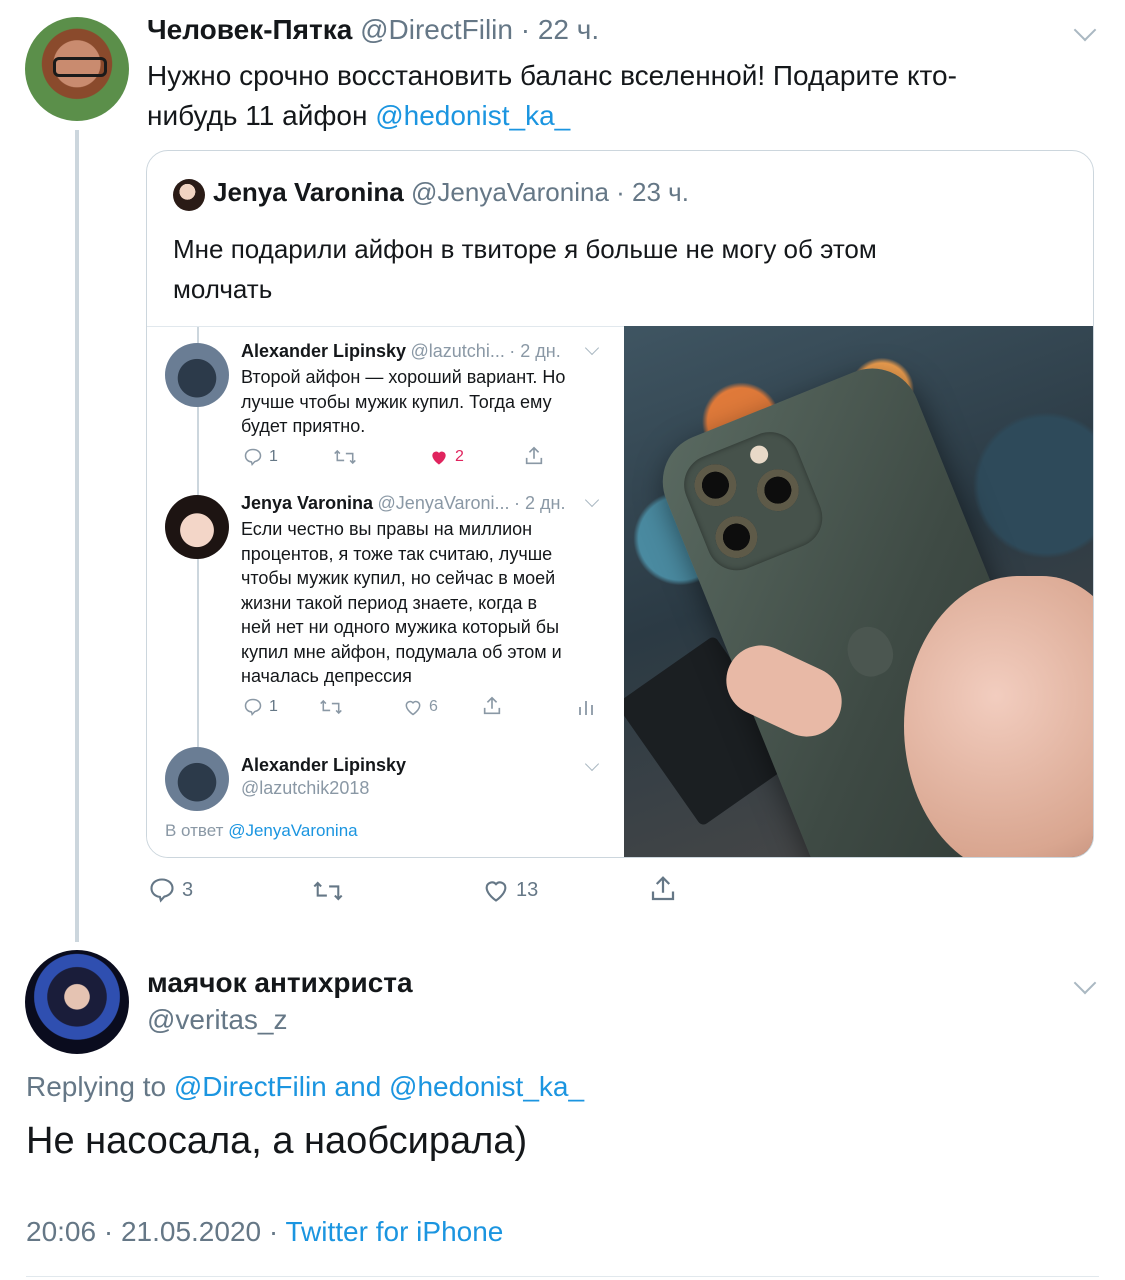  I want to click on avatar, so click(77, 69).